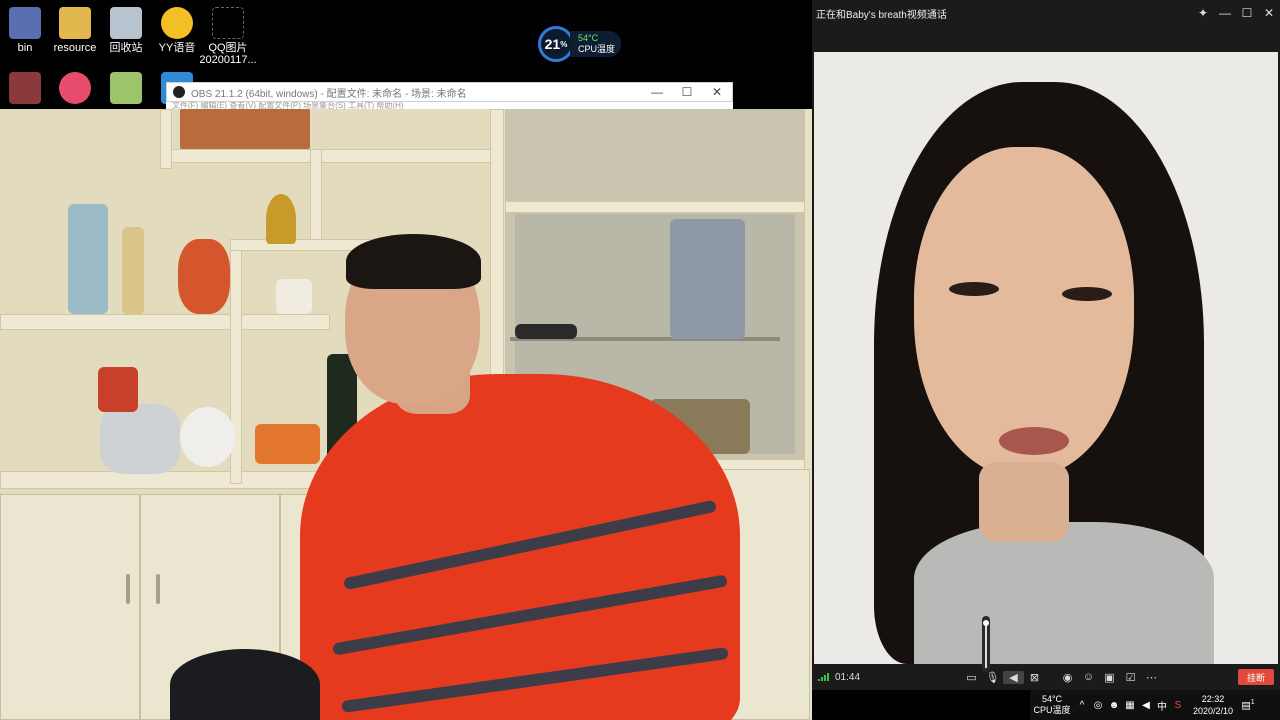 The width and height of the screenshot is (1280, 720). Describe the element at coordinates (1046, 13) in the screenshot. I see `video-call-titlebar: 正在和Baby's breath视频通话 ✦ — ☐ ✕` at that location.